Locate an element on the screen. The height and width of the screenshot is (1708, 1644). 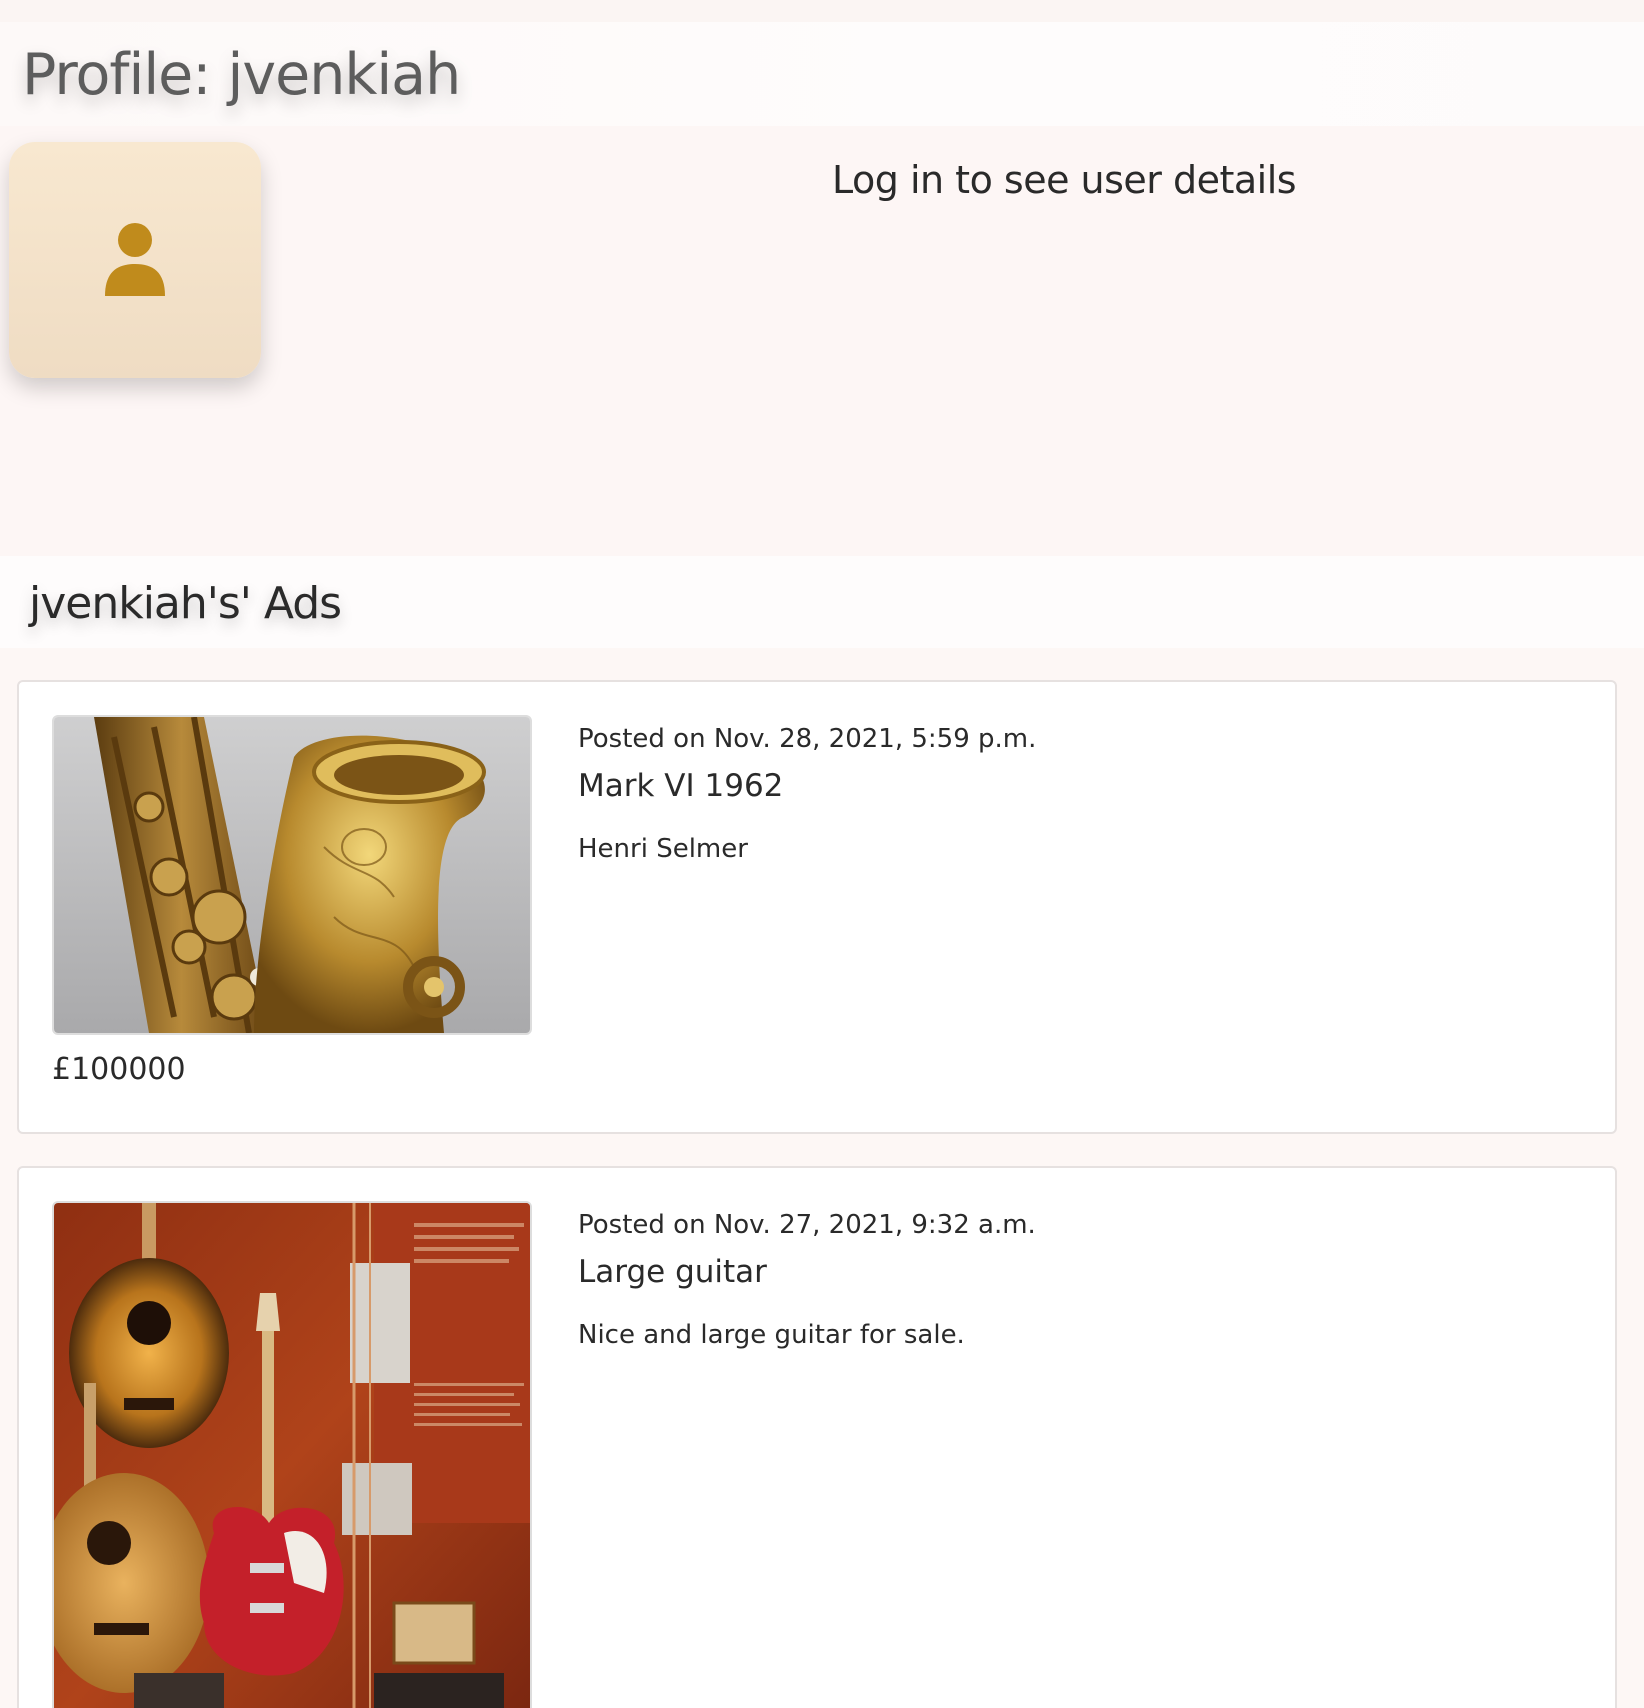
ads-heading: jvenkiah's' Ads is located at coordinates (185, 603).